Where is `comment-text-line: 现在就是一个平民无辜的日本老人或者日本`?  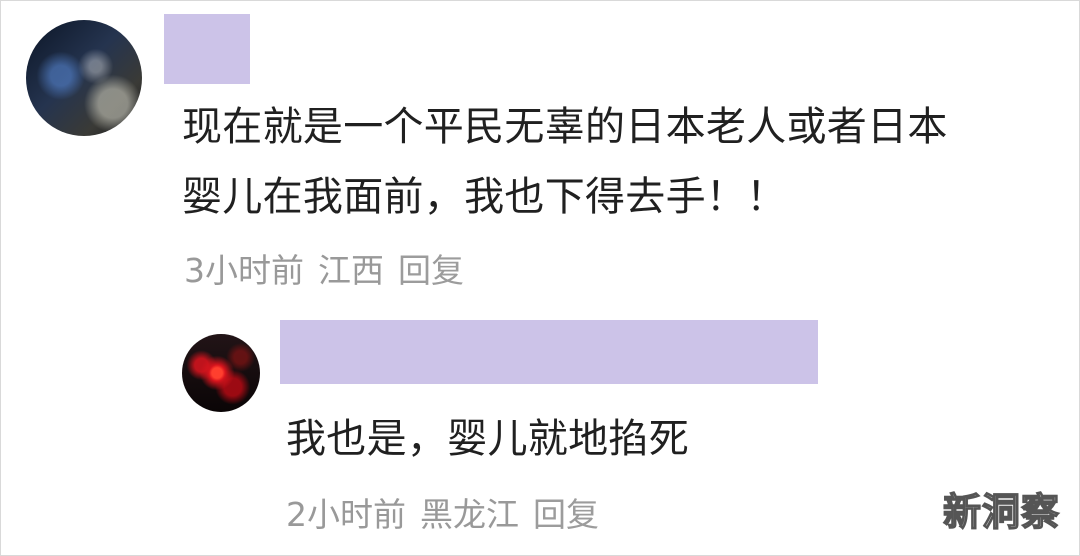 comment-text-line: 现在就是一个平民无辜的日本老人或者日本 is located at coordinates (565, 127).